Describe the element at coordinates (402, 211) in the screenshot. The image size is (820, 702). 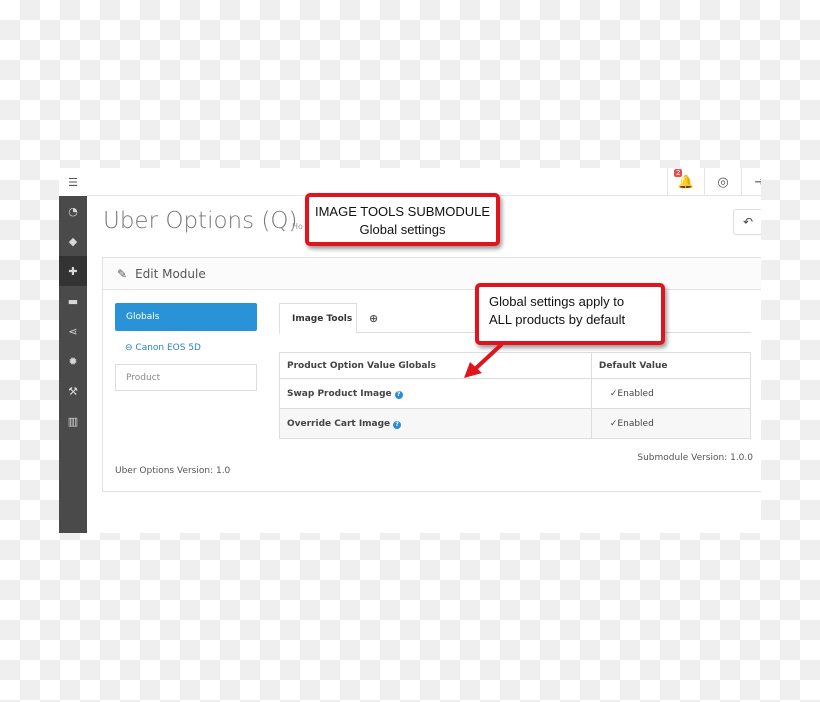
I see `callout-line: IMAGE TOOLS SUBMODULE` at that location.